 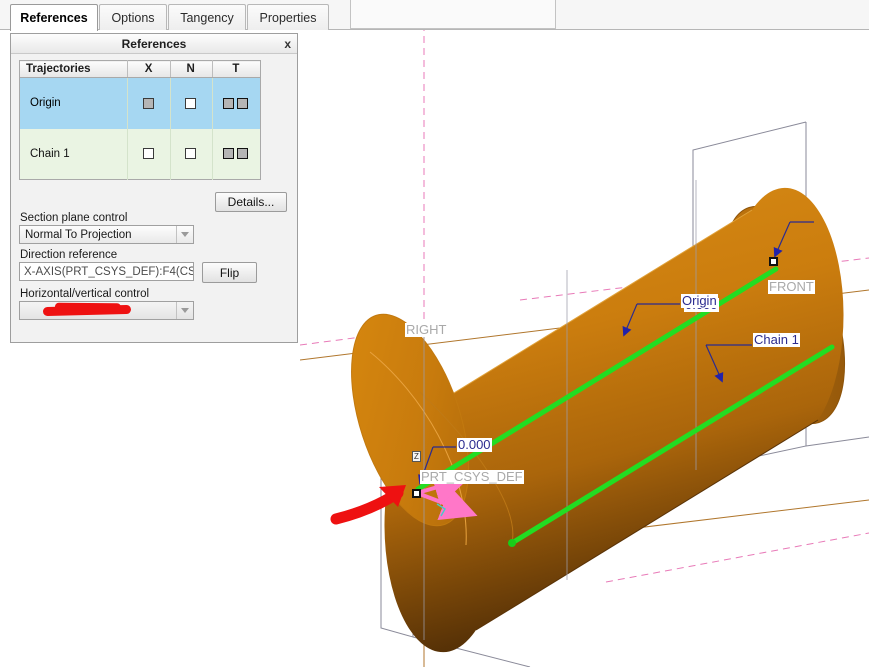 I want to click on column-header-n: N, so click(x=191, y=69).